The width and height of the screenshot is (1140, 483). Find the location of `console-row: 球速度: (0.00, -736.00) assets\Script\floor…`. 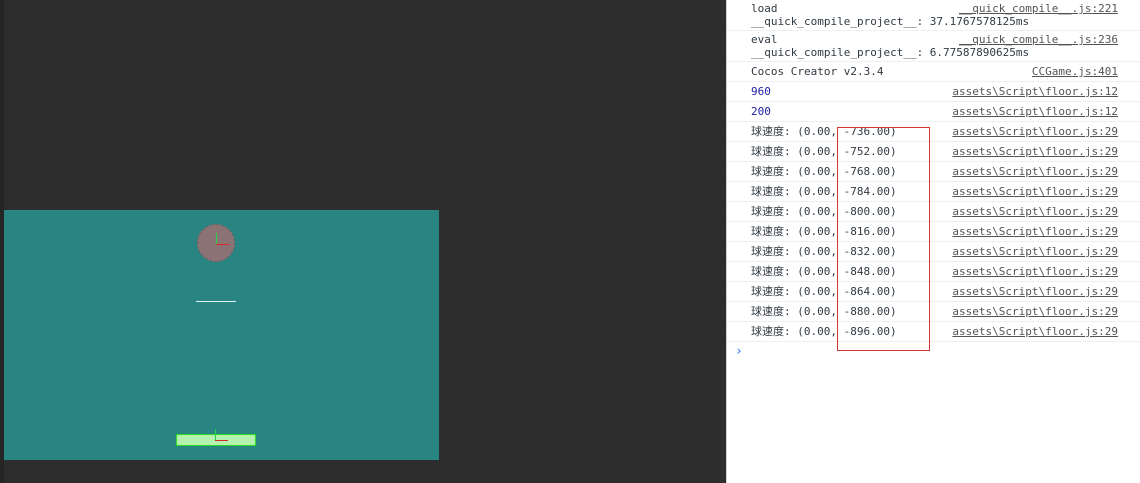

console-row: 球速度: (0.00, -736.00) assets\Script\floor… is located at coordinates (933, 132).